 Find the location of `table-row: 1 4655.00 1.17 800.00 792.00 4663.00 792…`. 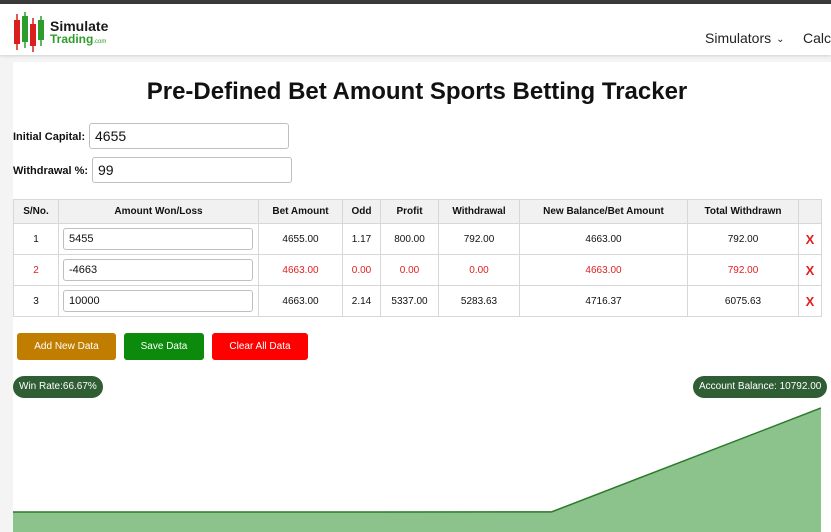

table-row: 1 4655.00 1.17 800.00 792.00 4663.00 792… is located at coordinates (417, 239).